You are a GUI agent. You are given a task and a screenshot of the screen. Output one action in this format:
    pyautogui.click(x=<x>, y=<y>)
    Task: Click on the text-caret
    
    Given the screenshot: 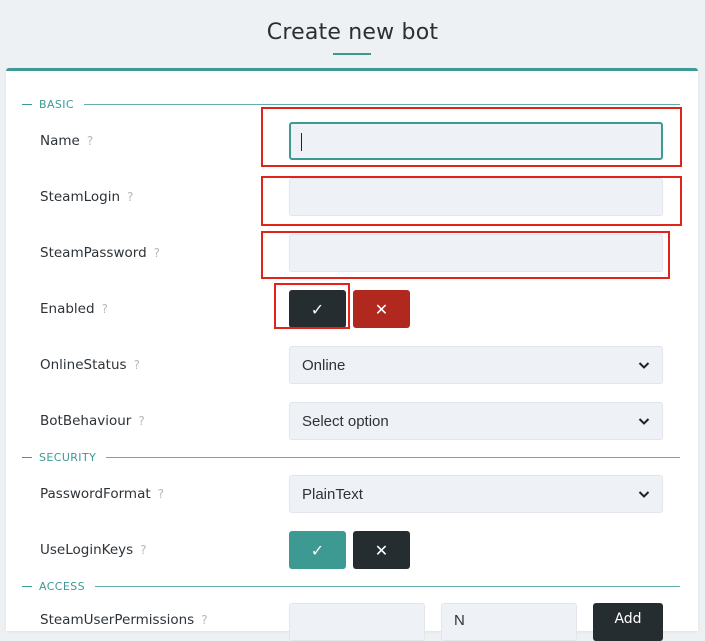 What is the action you would take?
    pyautogui.click(x=301, y=142)
    